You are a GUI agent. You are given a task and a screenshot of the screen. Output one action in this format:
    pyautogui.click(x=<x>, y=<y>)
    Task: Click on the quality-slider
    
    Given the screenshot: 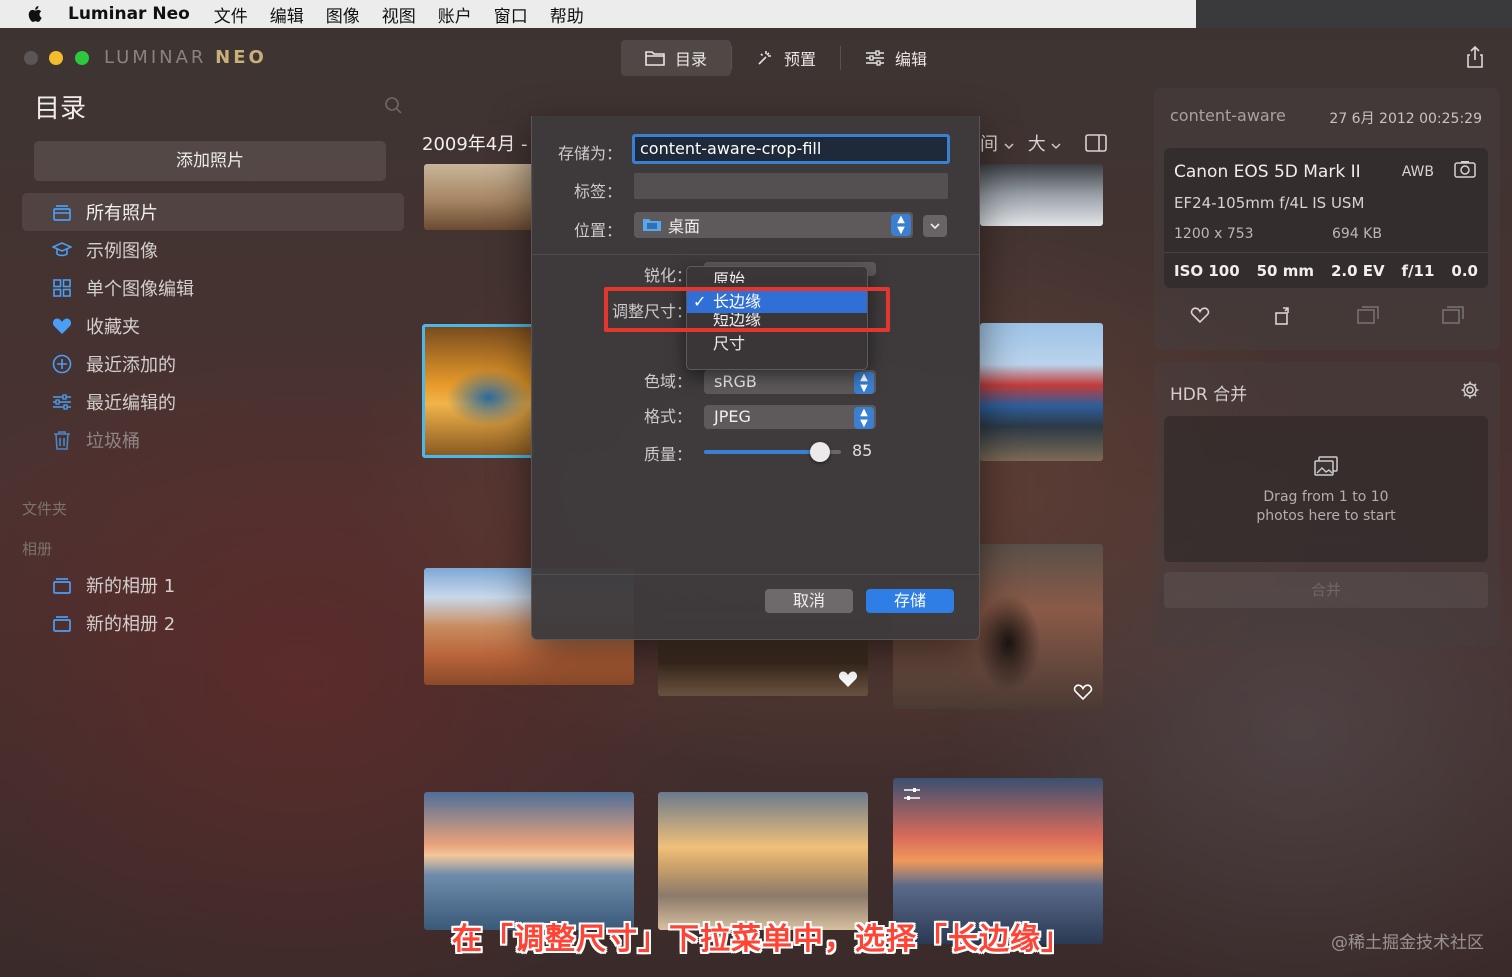 What is the action you would take?
    pyautogui.click(x=772, y=452)
    